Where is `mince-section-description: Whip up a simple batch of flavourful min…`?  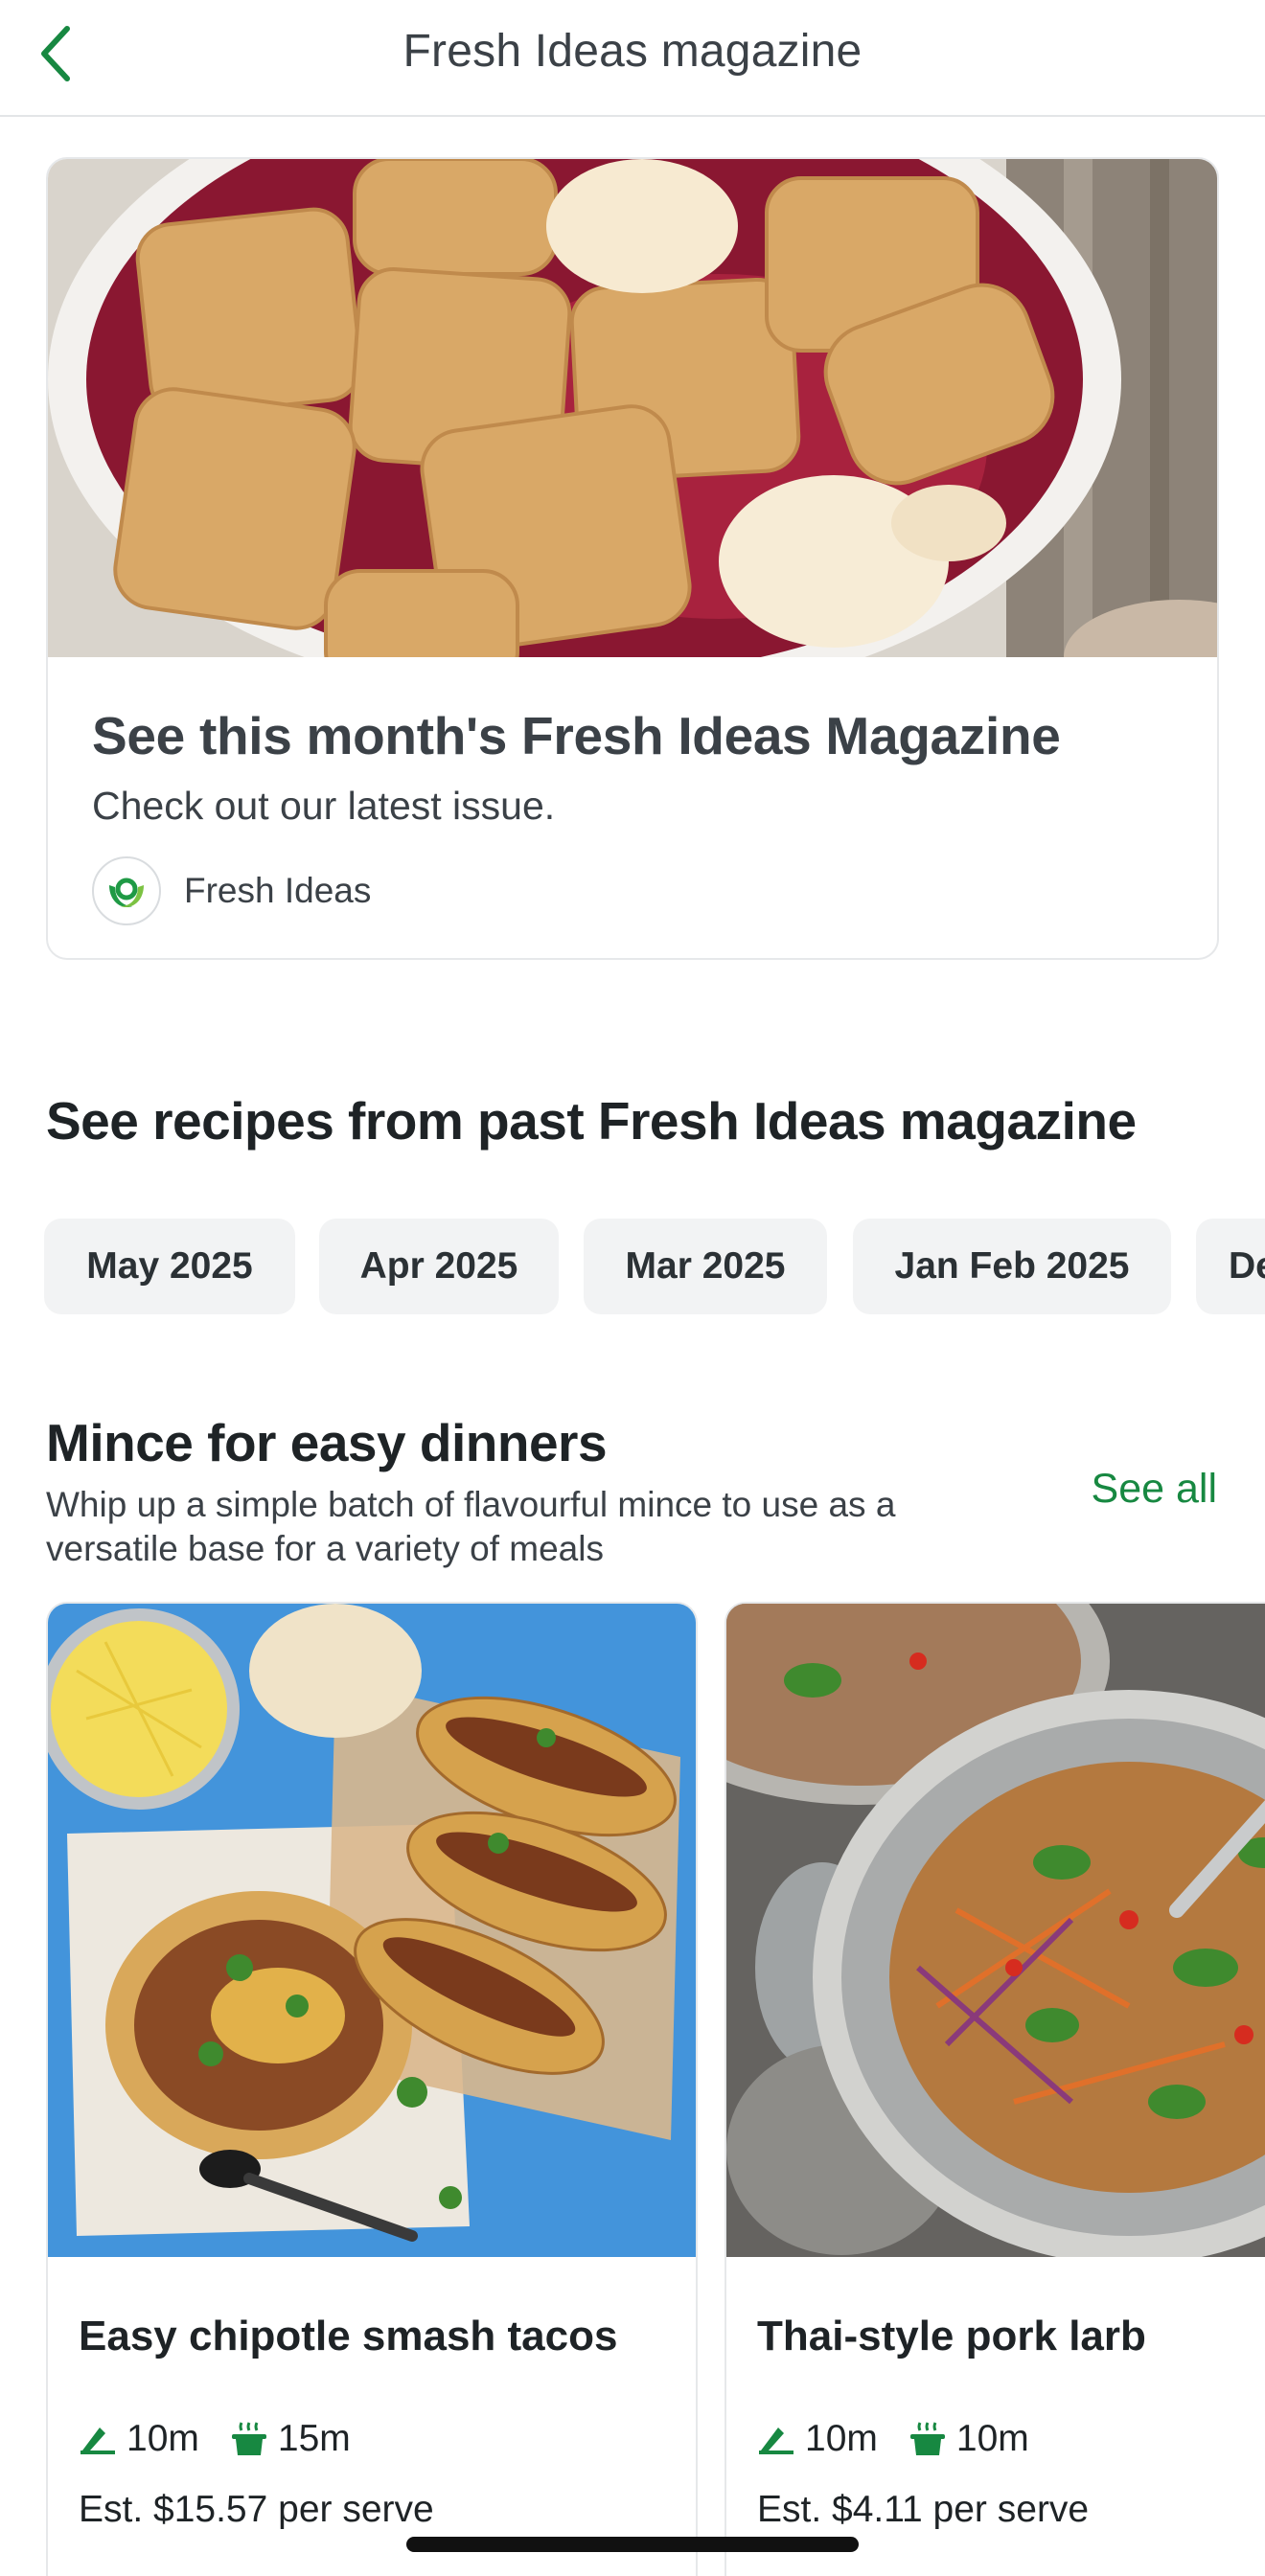 mince-section-description: Whip up a simple batch of flavourful min… is located at coordinates (471, 1526).